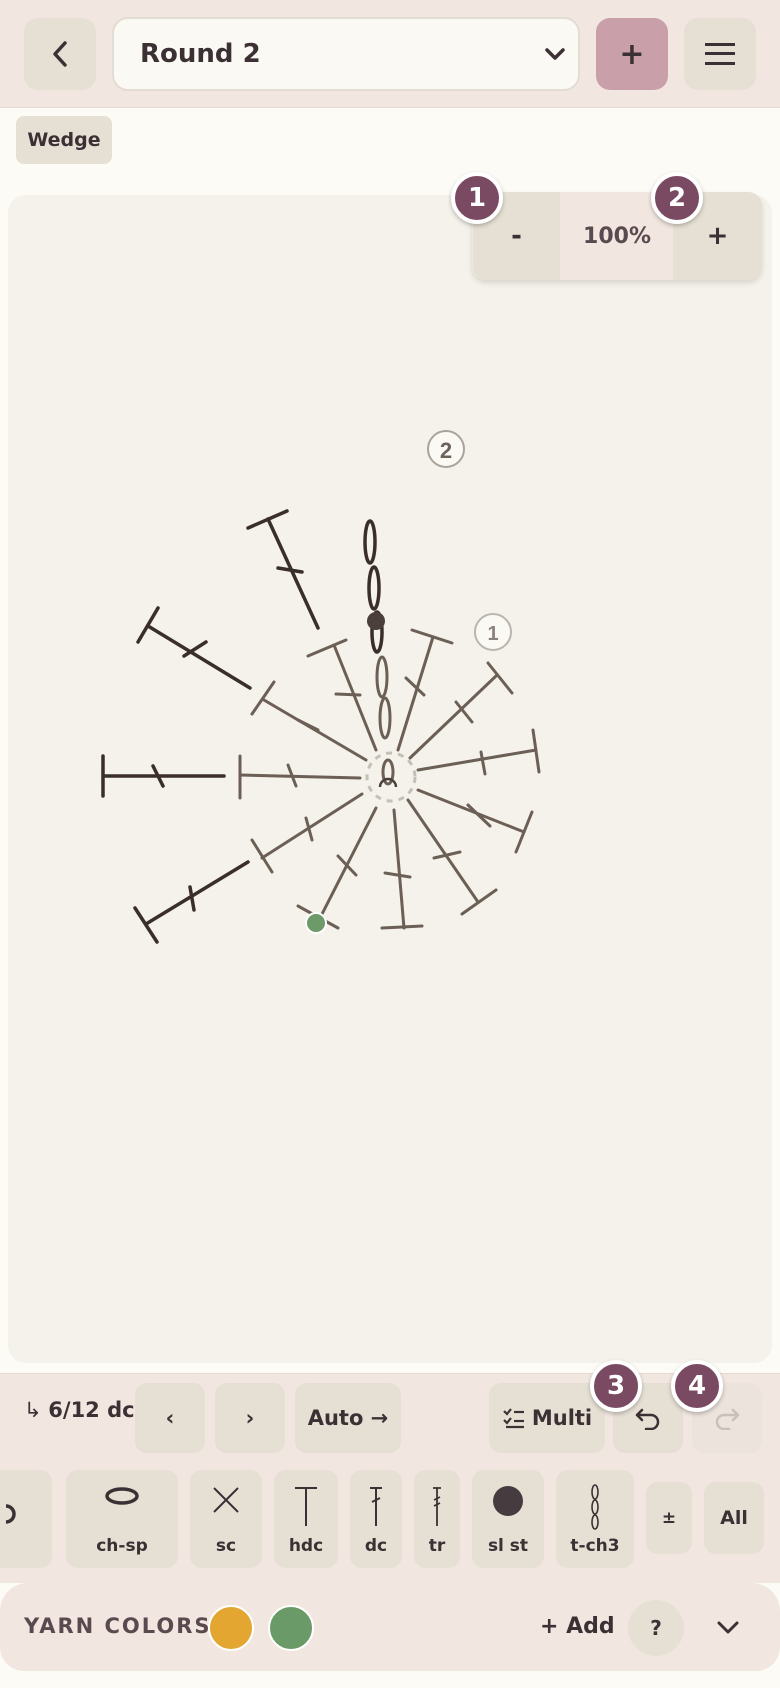 The width and height of the screenshot is (780, 1688). I want to click on help-button: ?, so click(656, 1628).